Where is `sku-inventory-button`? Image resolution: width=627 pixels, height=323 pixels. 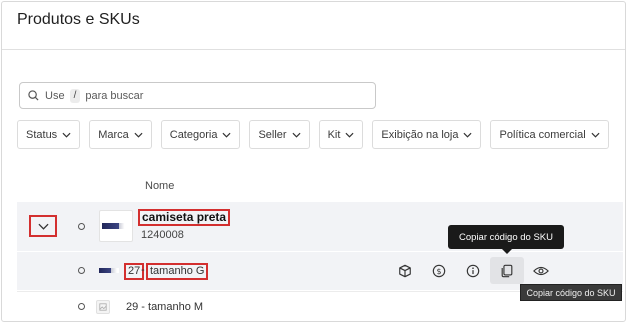 sku-inventory-button is located at coordinates (405, 270).